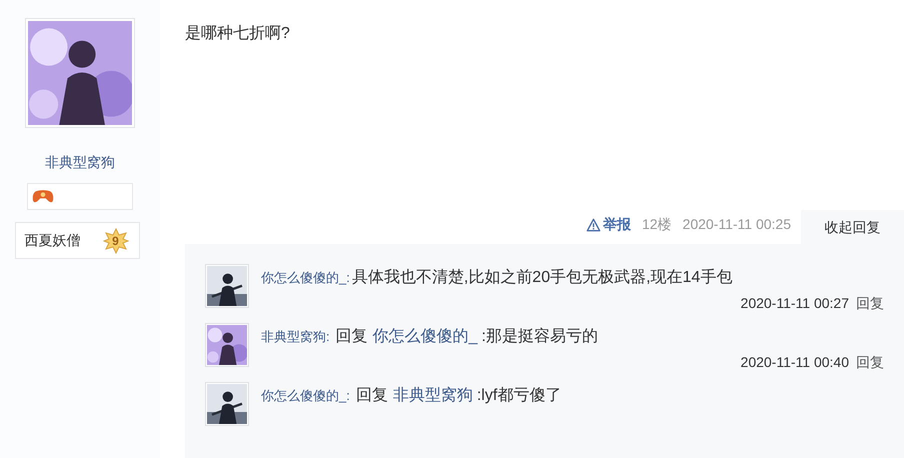  What do you see at coordinates (425, 337) in the screenshot?
I see `mention-link: 你怎么傻傻的_` at bounding box center [425, 337].